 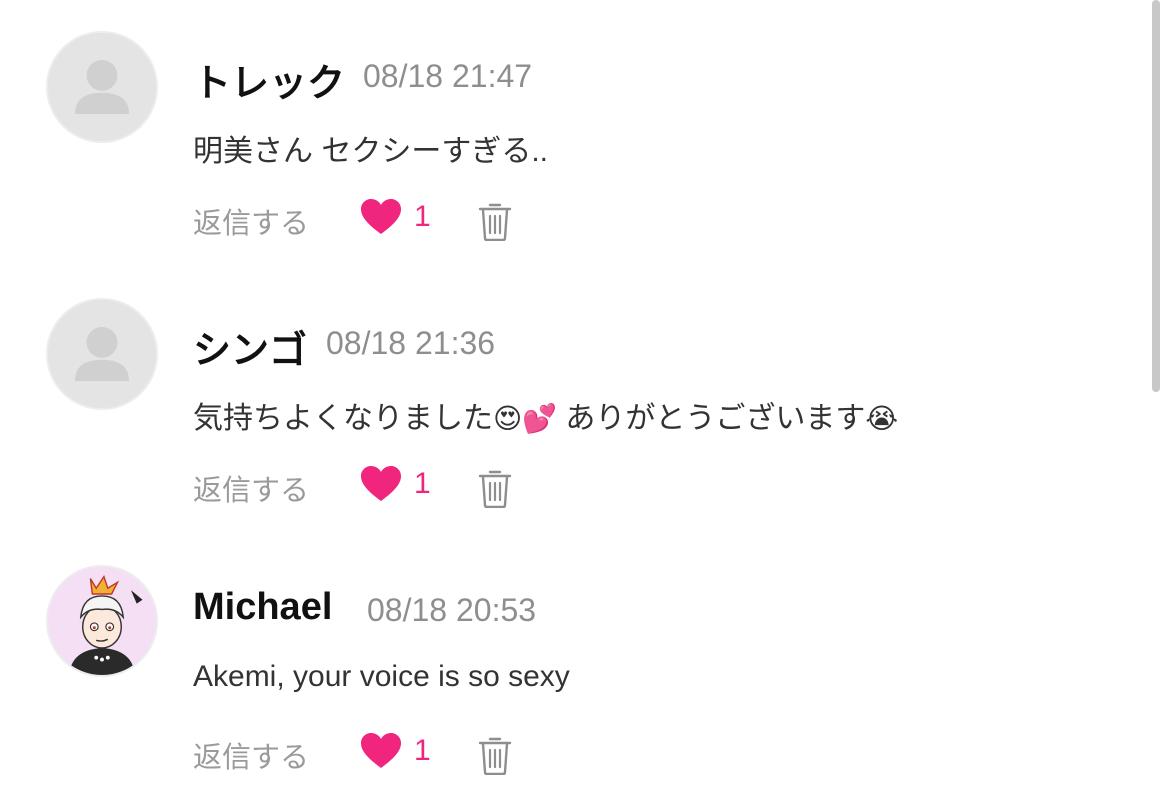 I want to click on scrollbar, so click(x=1156, y=196).